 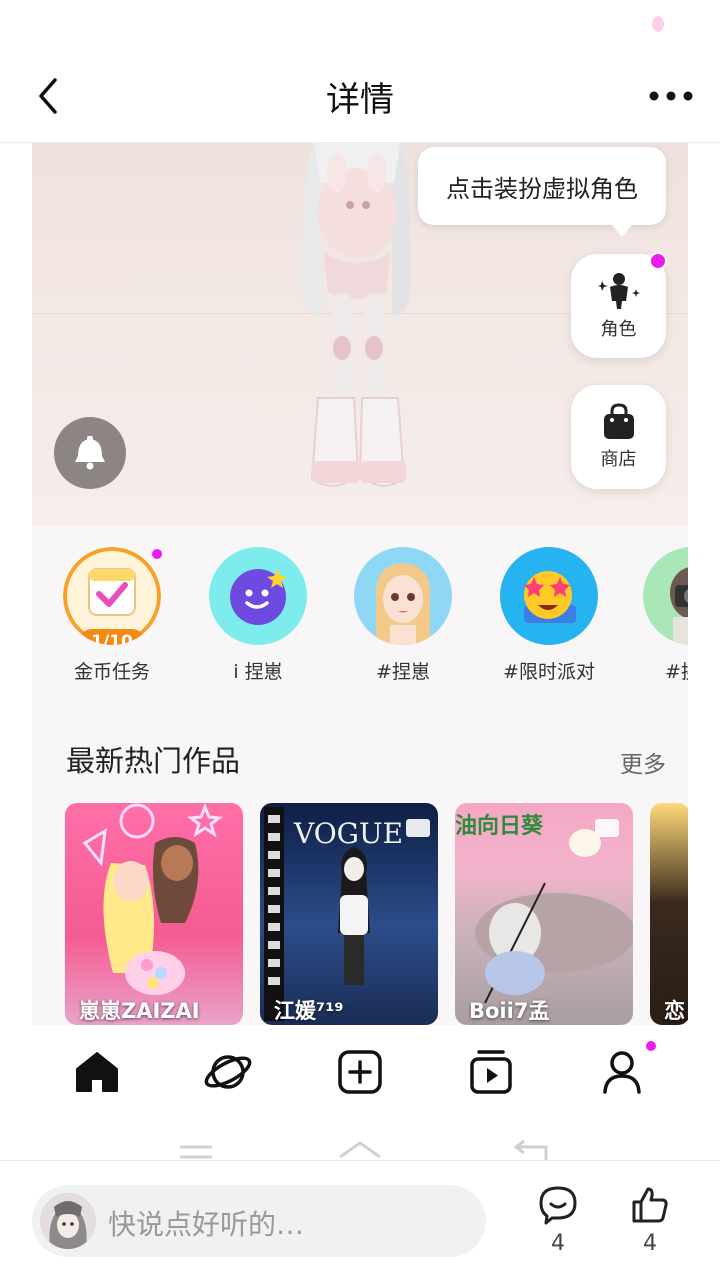 What do you see at coordinates (403, 596) in the screenshot?
I see `avatar-girl-icon` at bounding box center [403, 596].